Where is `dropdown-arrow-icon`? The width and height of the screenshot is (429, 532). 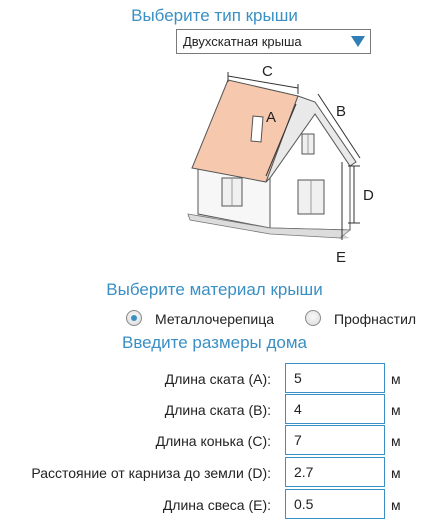 dropdown-arrow-icon is located at coordinates (358, 41).